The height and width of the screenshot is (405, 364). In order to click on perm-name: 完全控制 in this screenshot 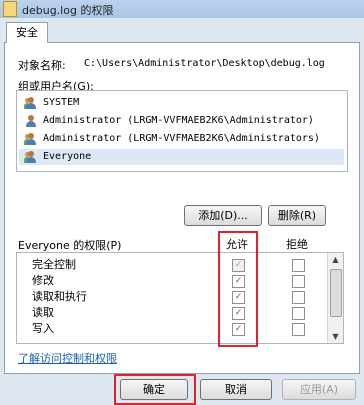, I will do `click(54, 264)`.